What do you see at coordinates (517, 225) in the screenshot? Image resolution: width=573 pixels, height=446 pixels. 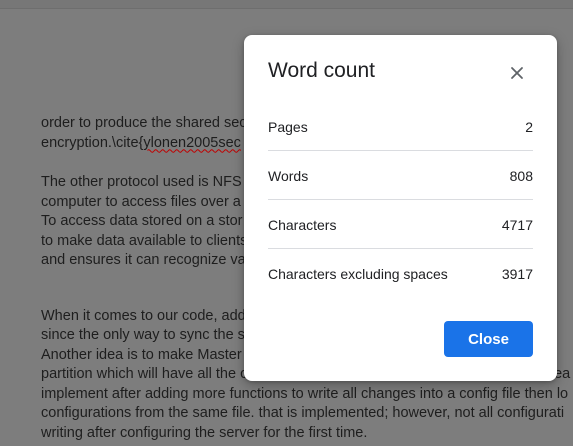 I see `stat-value: 4717` at bounding box center [517, 225].